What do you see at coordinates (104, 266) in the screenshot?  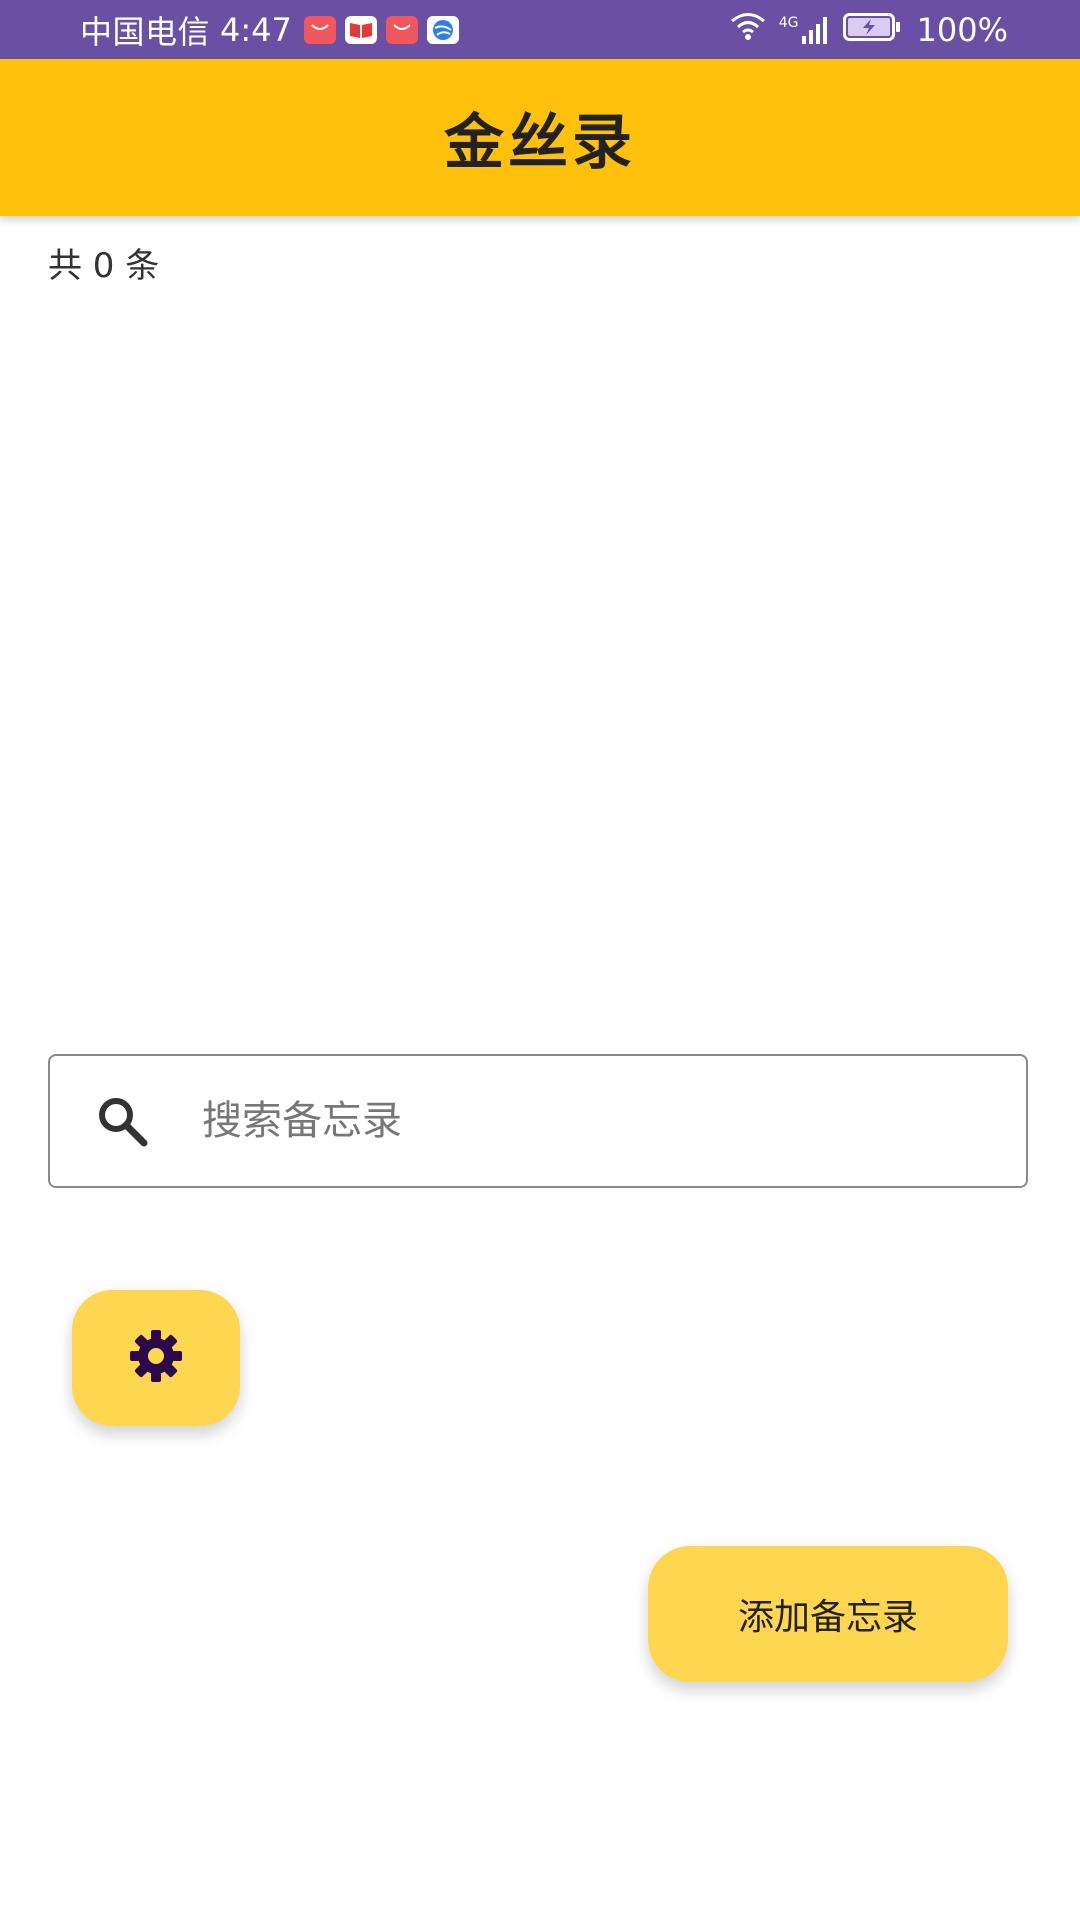 I see `memo-count: 共 0 条` at bounding box center [104, 266].